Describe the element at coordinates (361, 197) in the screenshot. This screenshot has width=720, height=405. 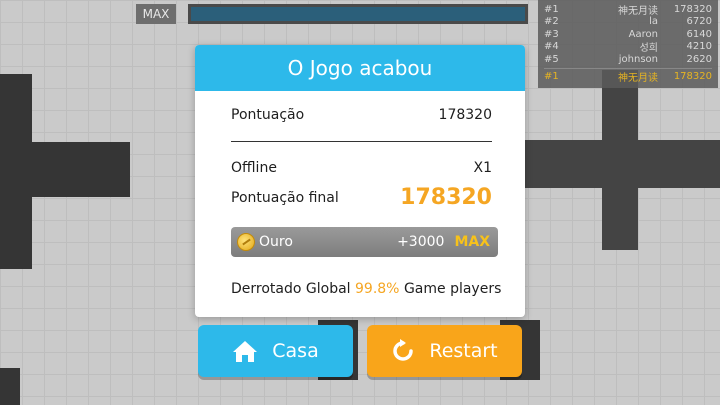
I see `final-score-row: Pontuação final 178320` at that location.